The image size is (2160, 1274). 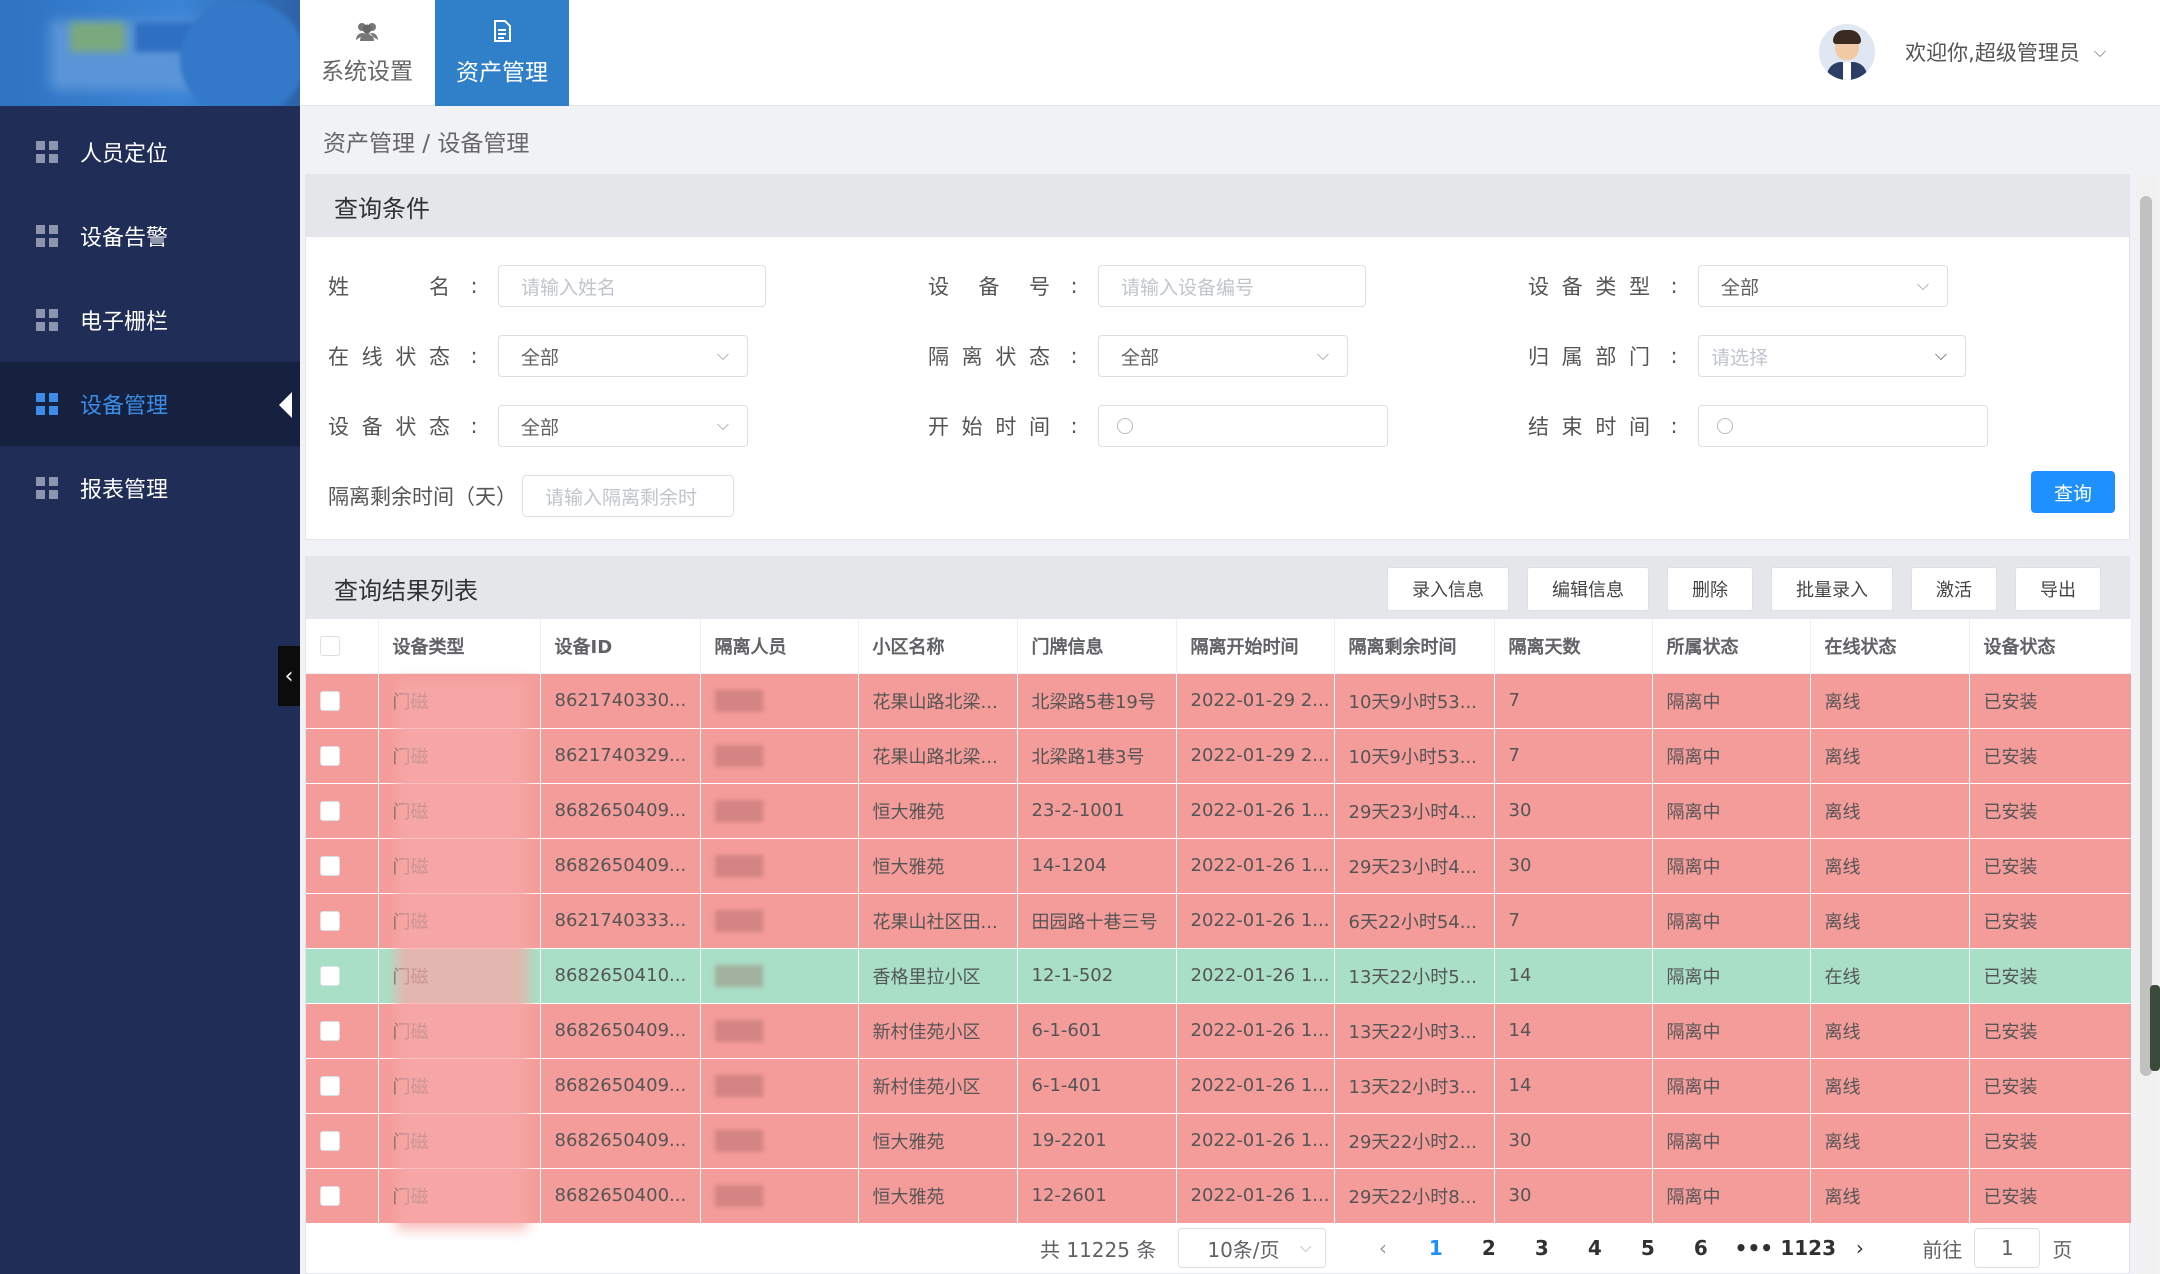 I want to click on prev-page-button: ‹, so click(x=1382, y=1248).